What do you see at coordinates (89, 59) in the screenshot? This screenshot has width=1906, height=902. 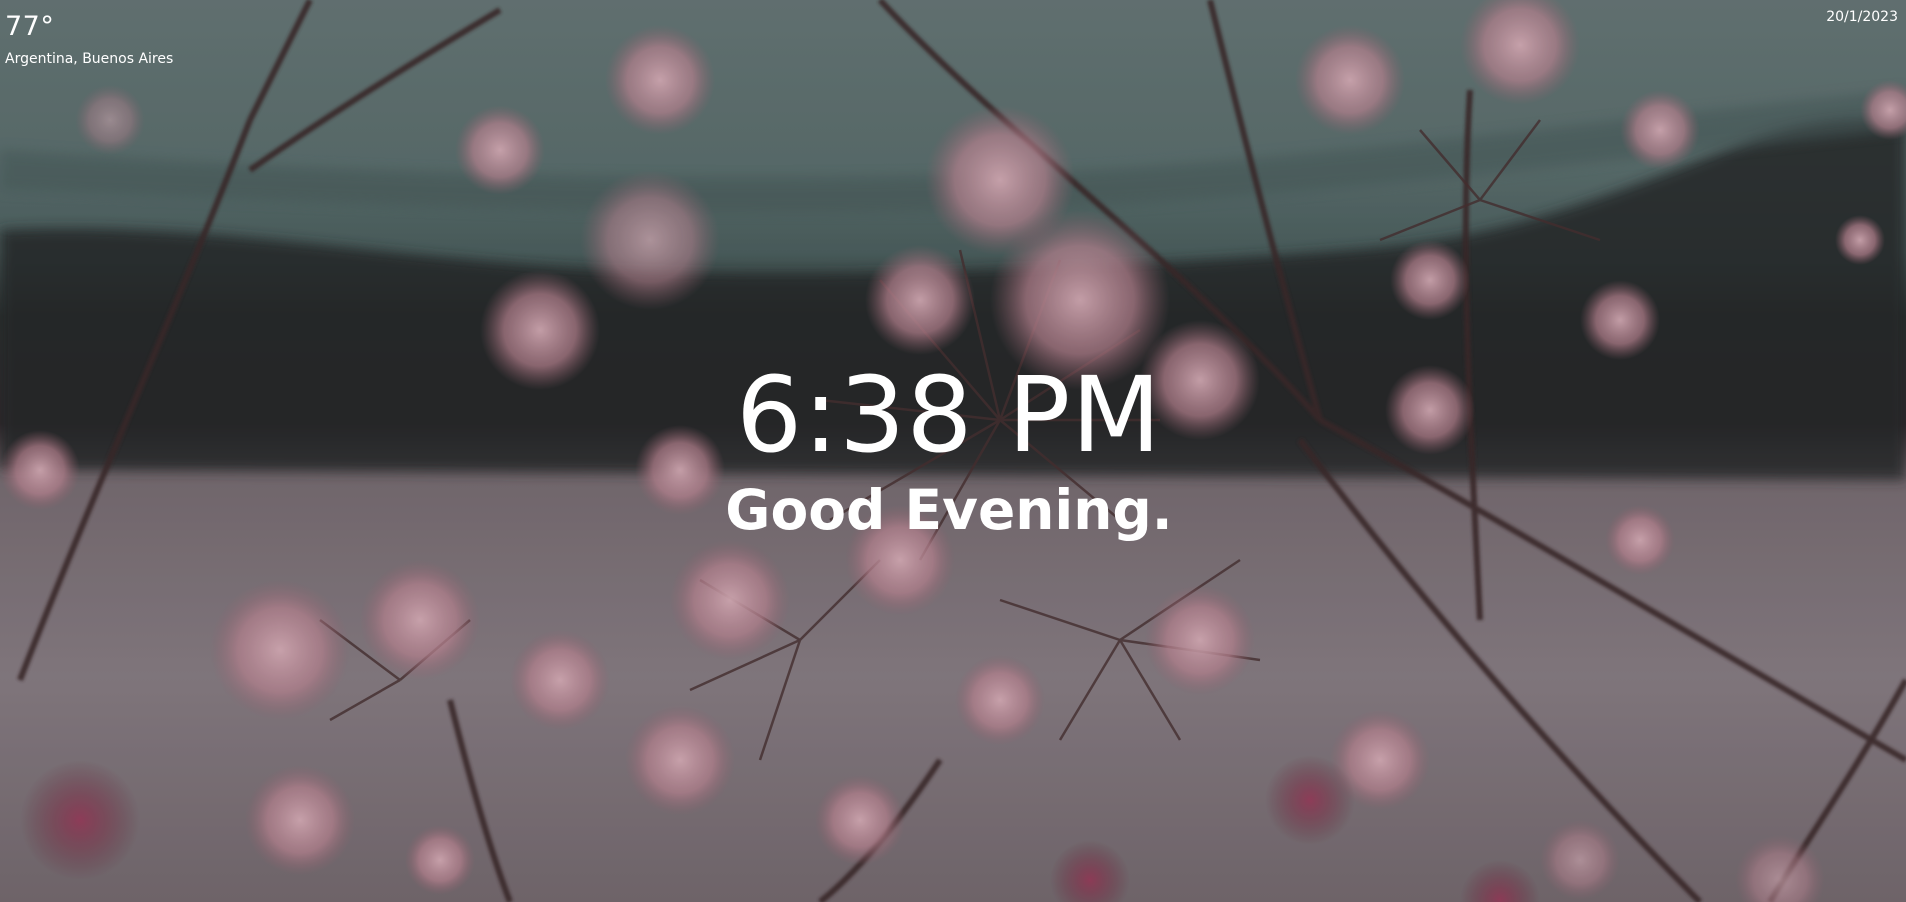 I see `weather-location: Argentina, Buenos Aires` at bounding box center [89, 59].